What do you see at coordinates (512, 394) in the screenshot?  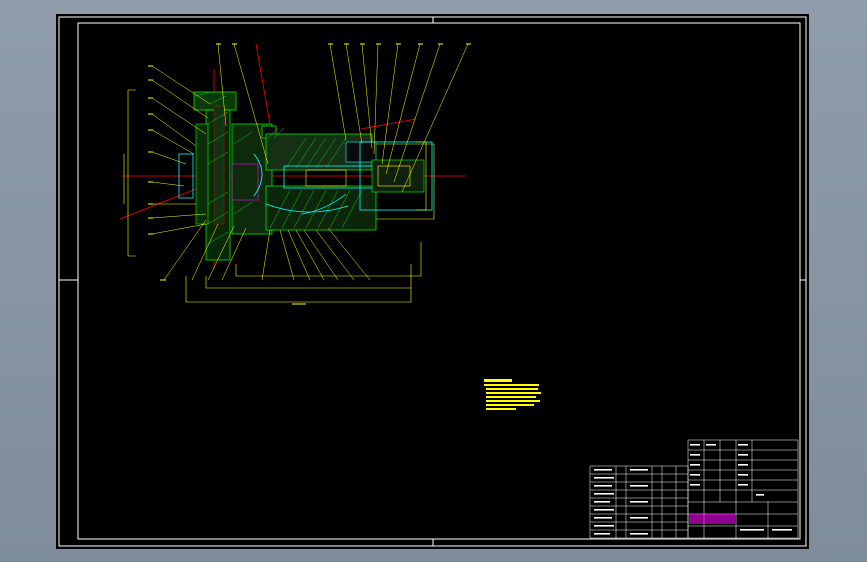 I see `technical-notes` at bounding box center [512, 394].